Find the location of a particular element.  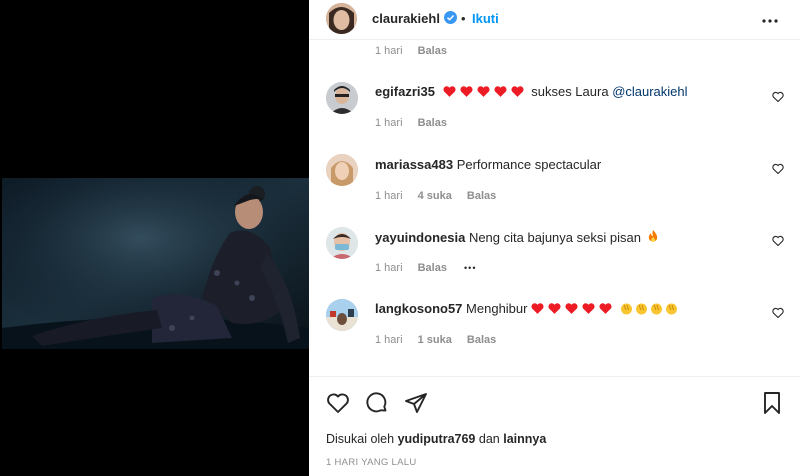

liked-by-text: Disukai oleh yudiputra769 dan lainnya is located at coordinates (436, 439).